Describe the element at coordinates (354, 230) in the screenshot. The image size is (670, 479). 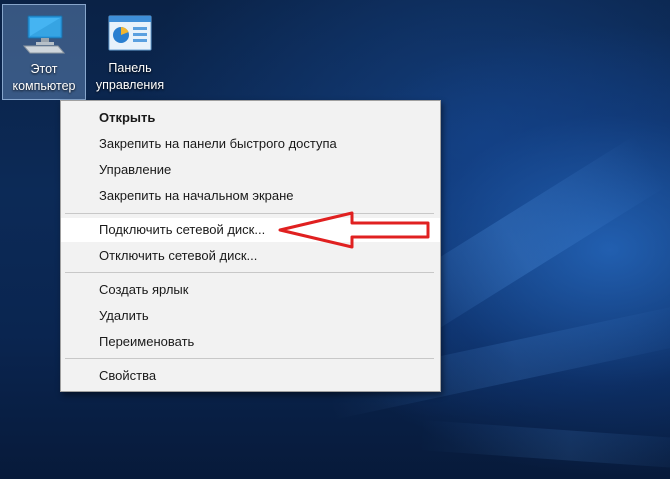
I see `annotation-arrow-icon` at that location.